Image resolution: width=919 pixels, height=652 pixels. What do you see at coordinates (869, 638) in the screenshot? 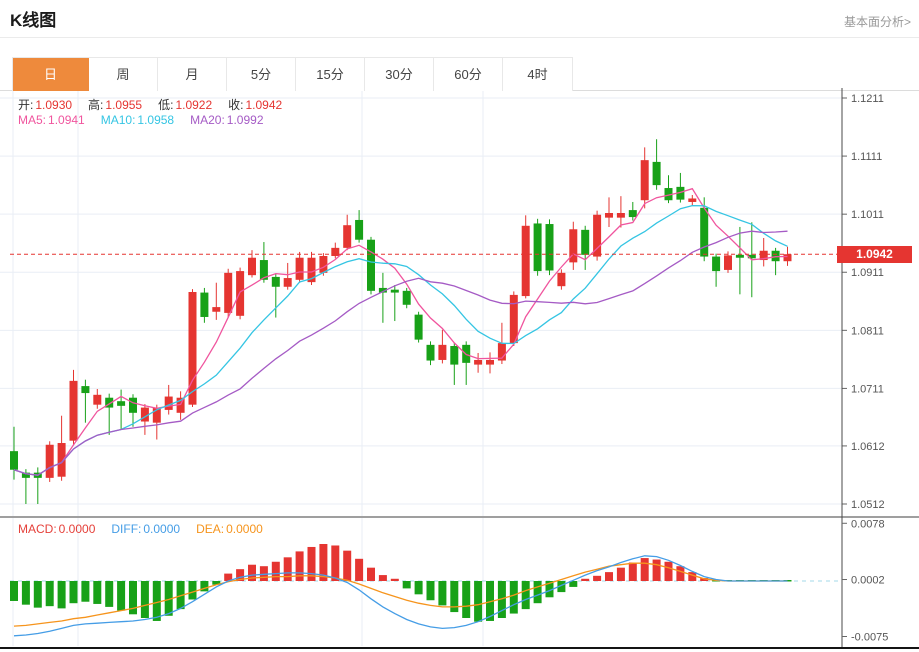
I see `svg-text: -0.0075` at bounding box center [869, 638].